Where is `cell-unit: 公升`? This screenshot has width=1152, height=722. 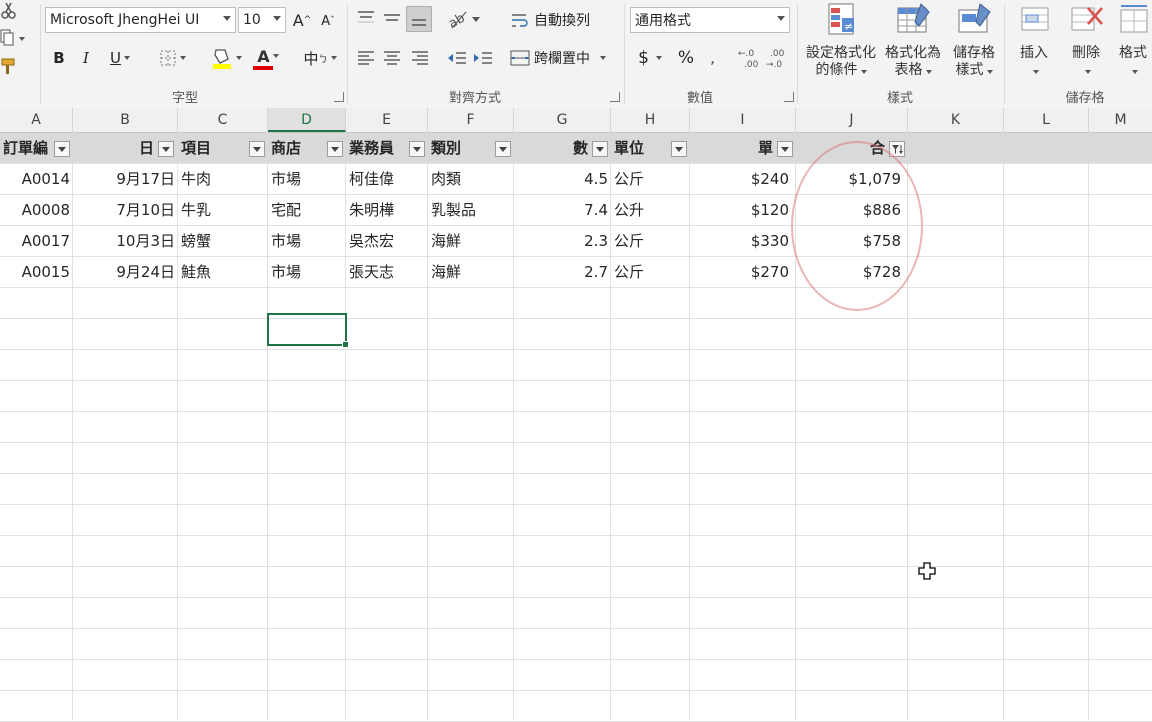 cell-unit: 公升 is located at coordinates (650, 210).